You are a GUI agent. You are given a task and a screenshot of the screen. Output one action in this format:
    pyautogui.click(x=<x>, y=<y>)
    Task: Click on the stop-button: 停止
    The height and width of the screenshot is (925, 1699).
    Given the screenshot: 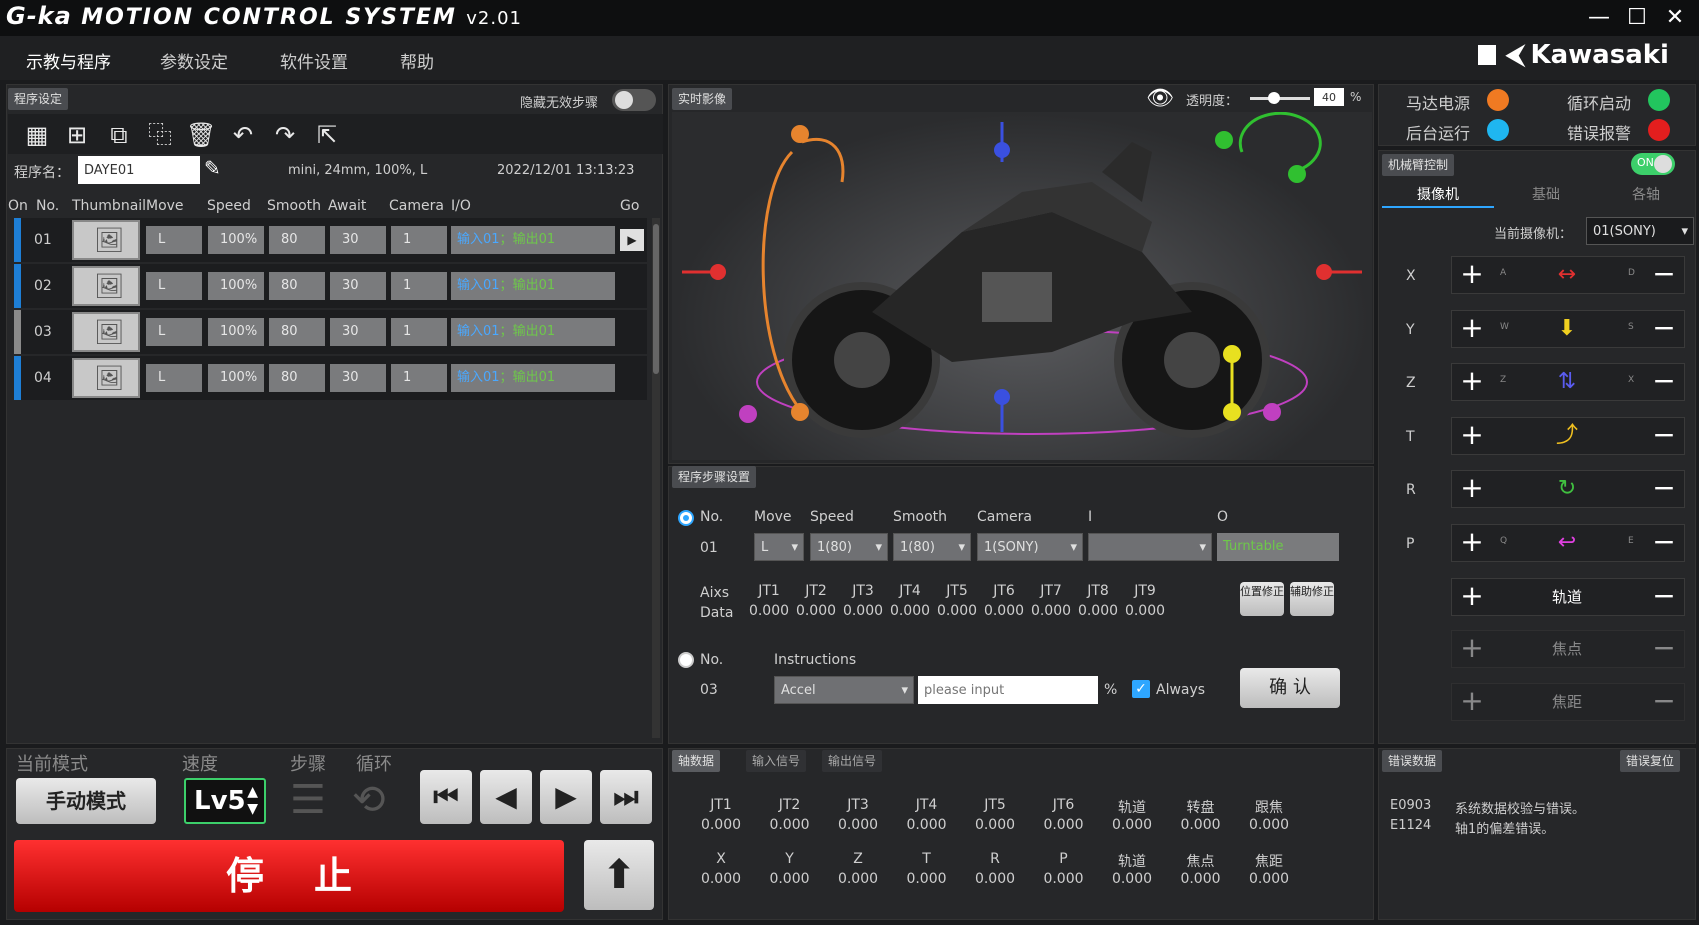 What is the action you would take?
    pyautogui.click(x=289, y=876)
    